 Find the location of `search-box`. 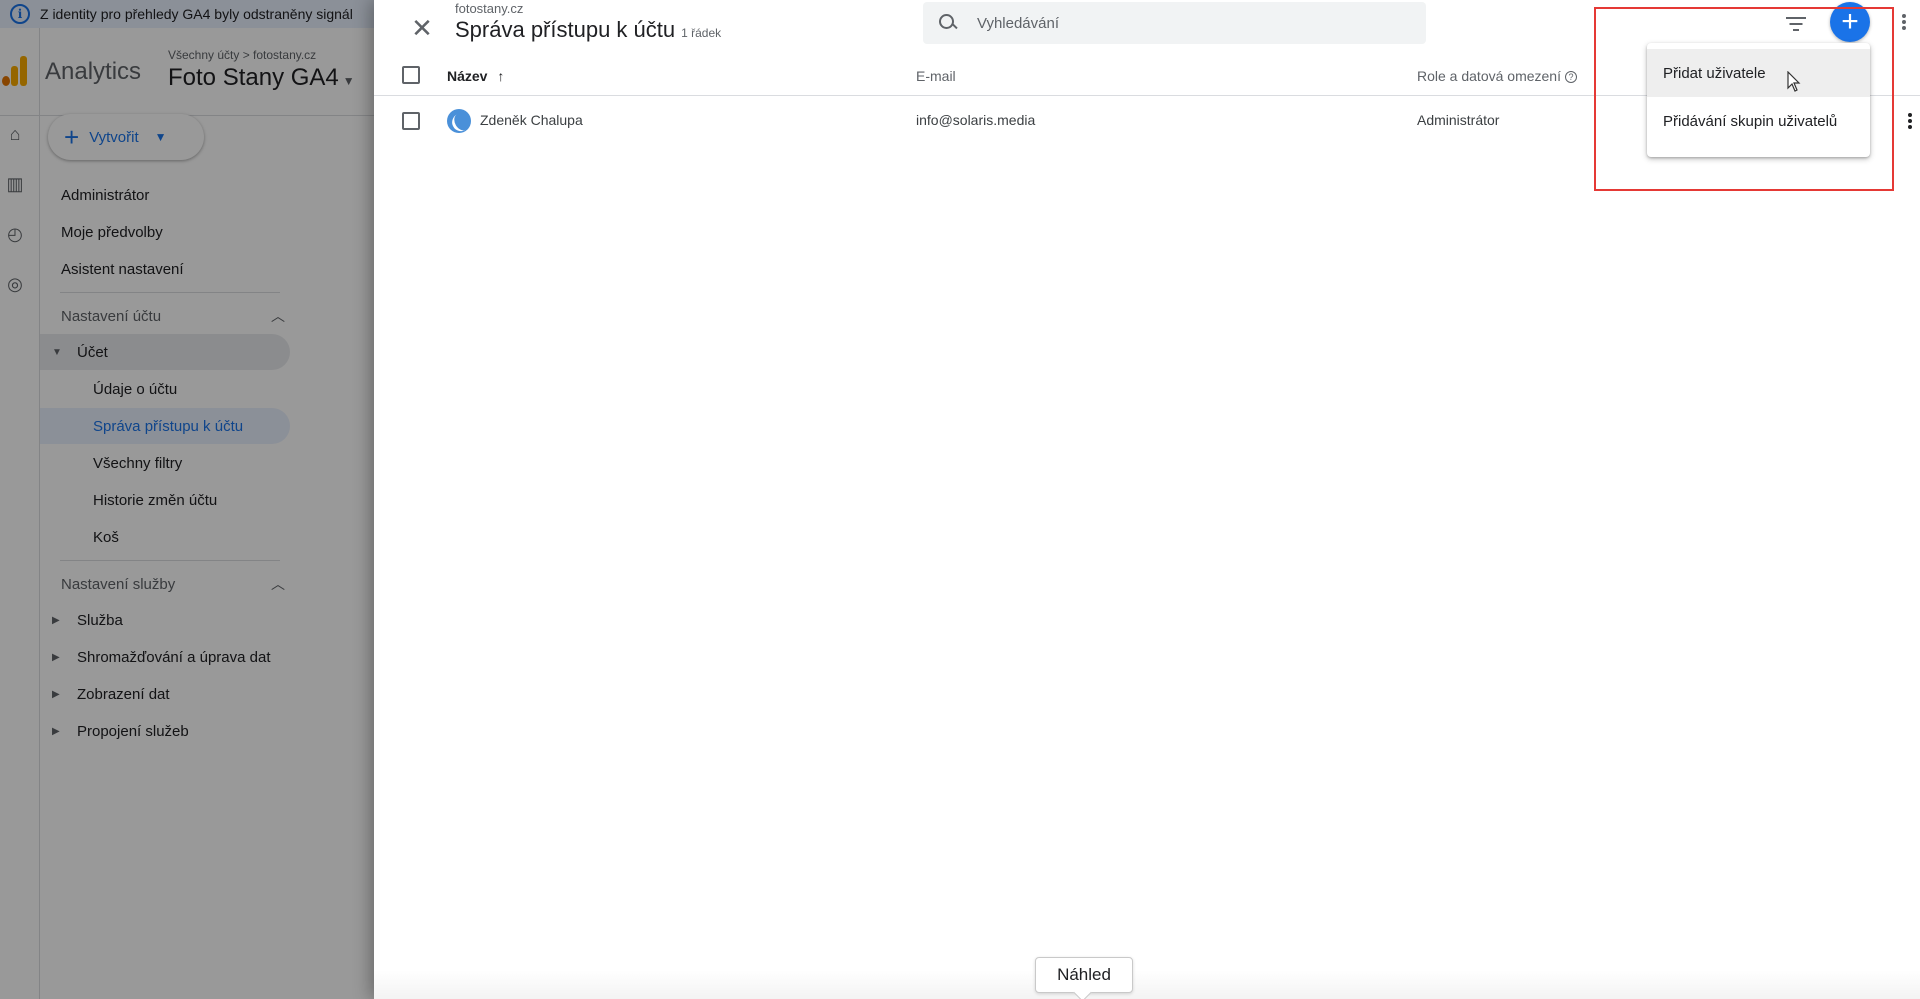

search-box is located at coordinates (1174, 23).